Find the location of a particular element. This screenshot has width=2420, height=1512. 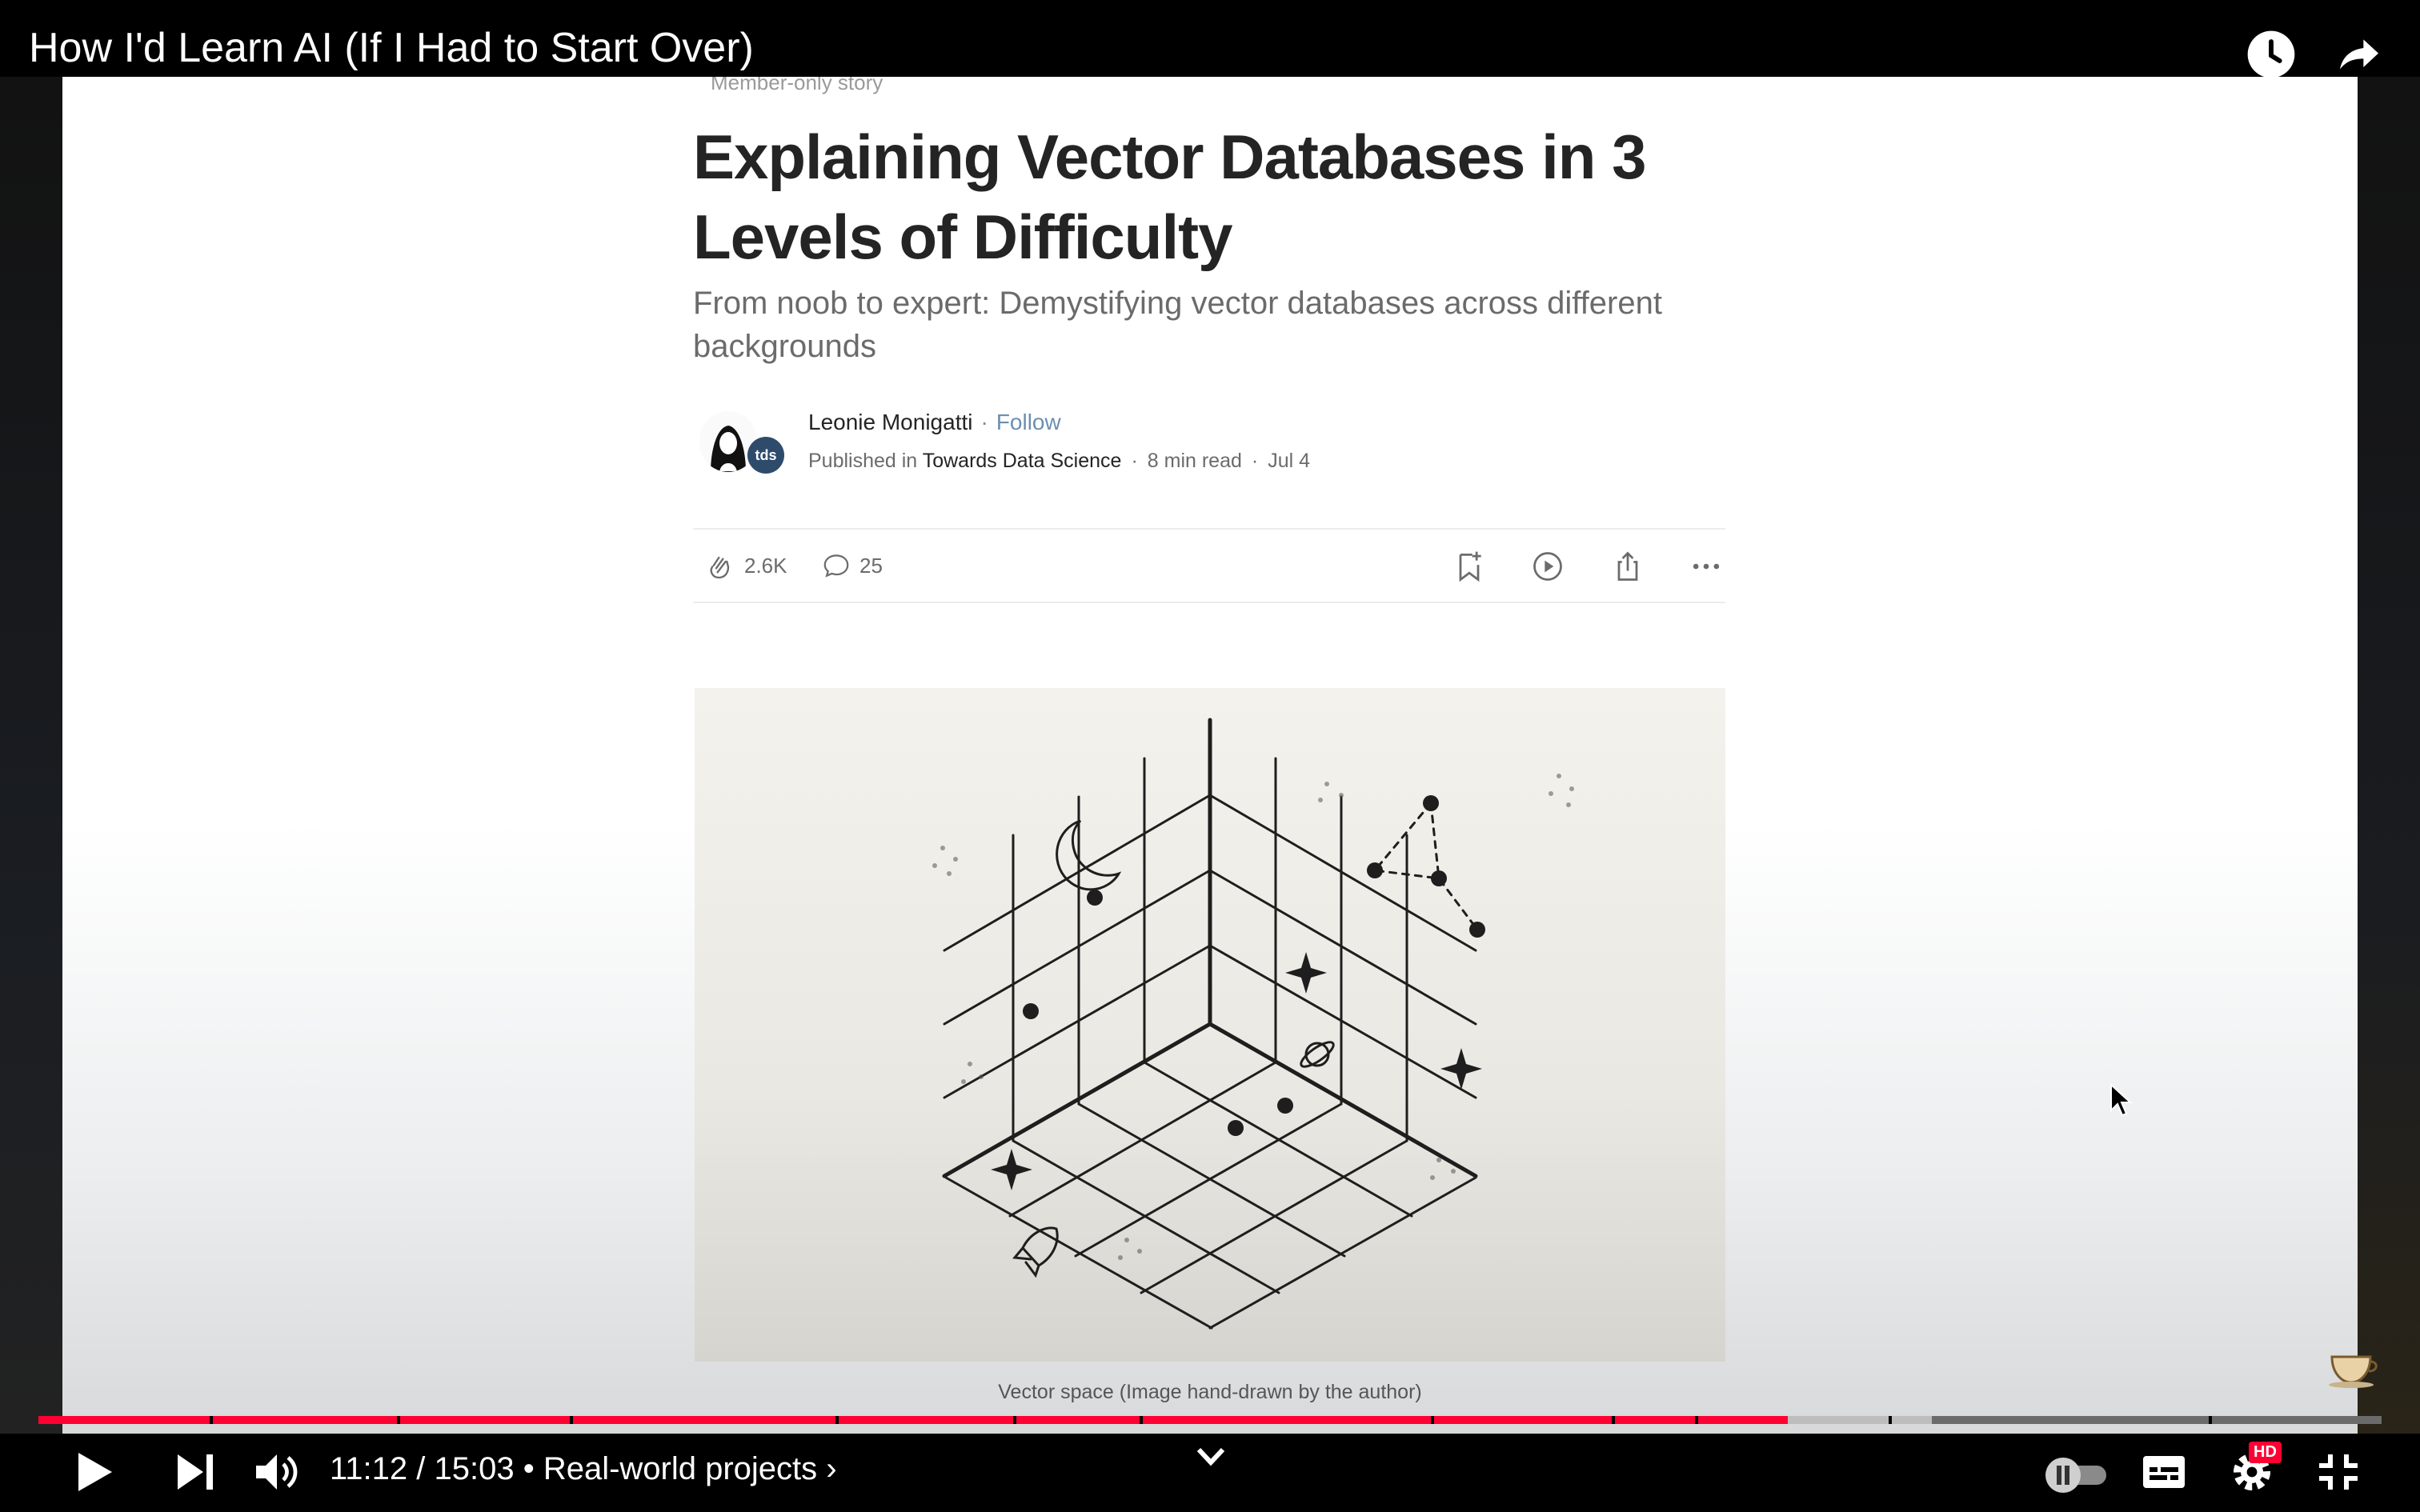

hd-badge: HD is located at coordinates (2265, 1452).